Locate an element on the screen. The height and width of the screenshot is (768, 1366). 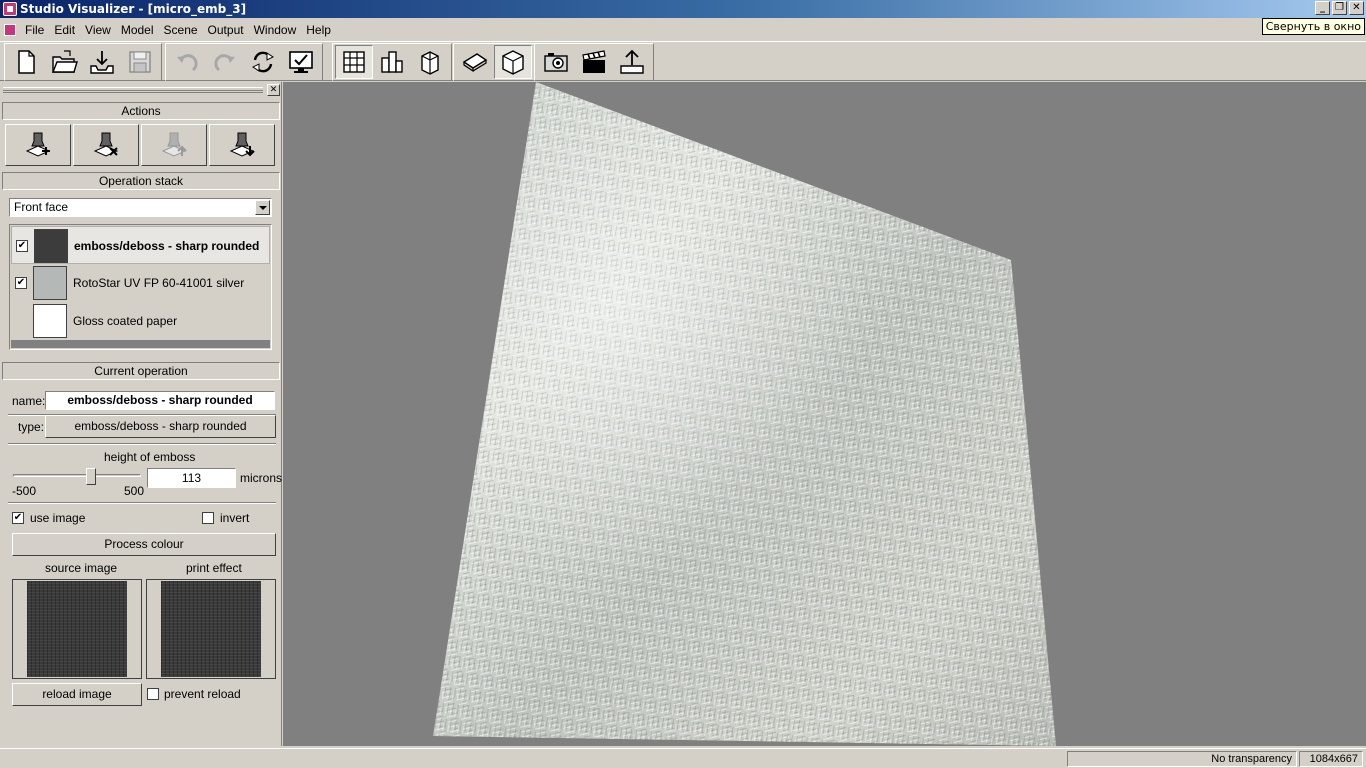
menu-model: Model is located at coordinates (137, 30).